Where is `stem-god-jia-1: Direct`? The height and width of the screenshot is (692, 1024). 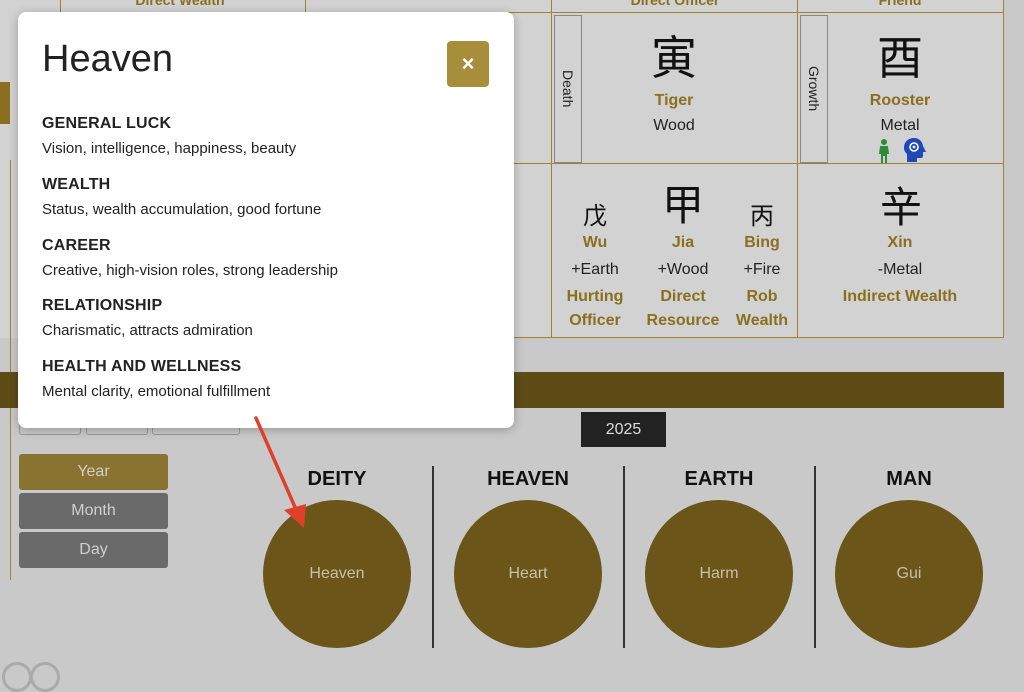 stem-god-jia-1: Direct is located at coordinates (683, 296).